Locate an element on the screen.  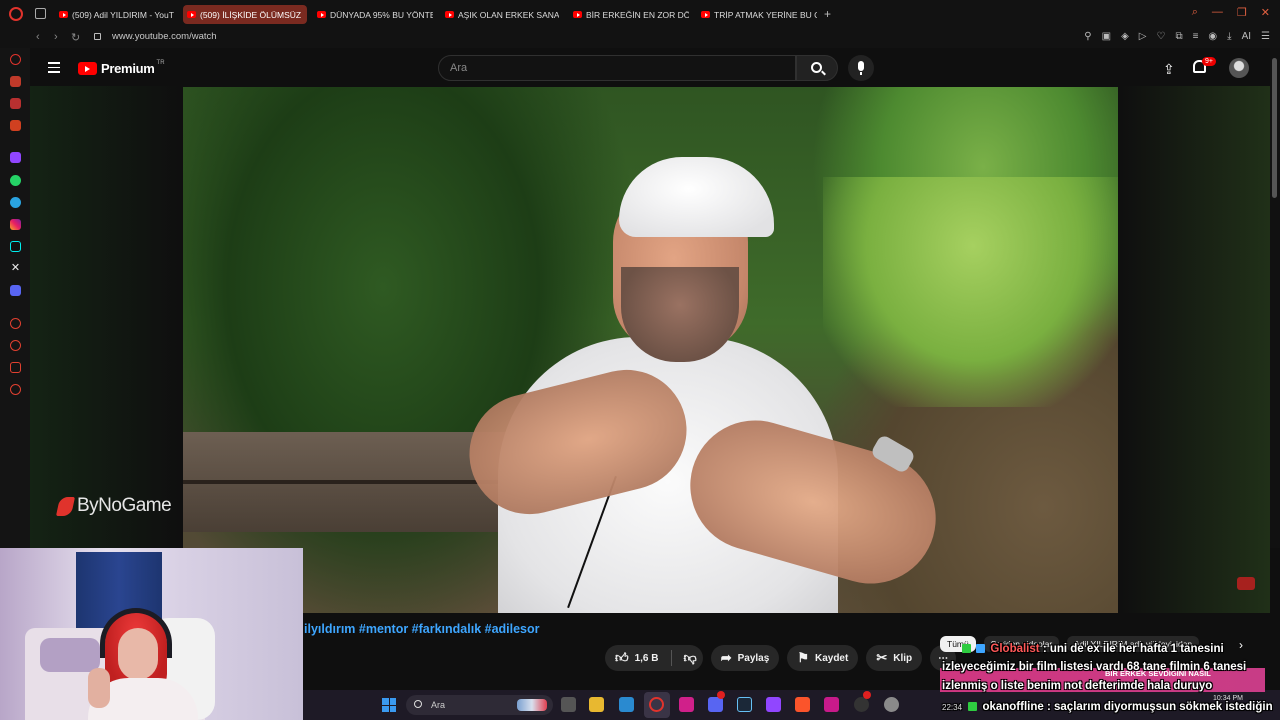
twitch-taskbar-icon is located at coordinates (773, 704).